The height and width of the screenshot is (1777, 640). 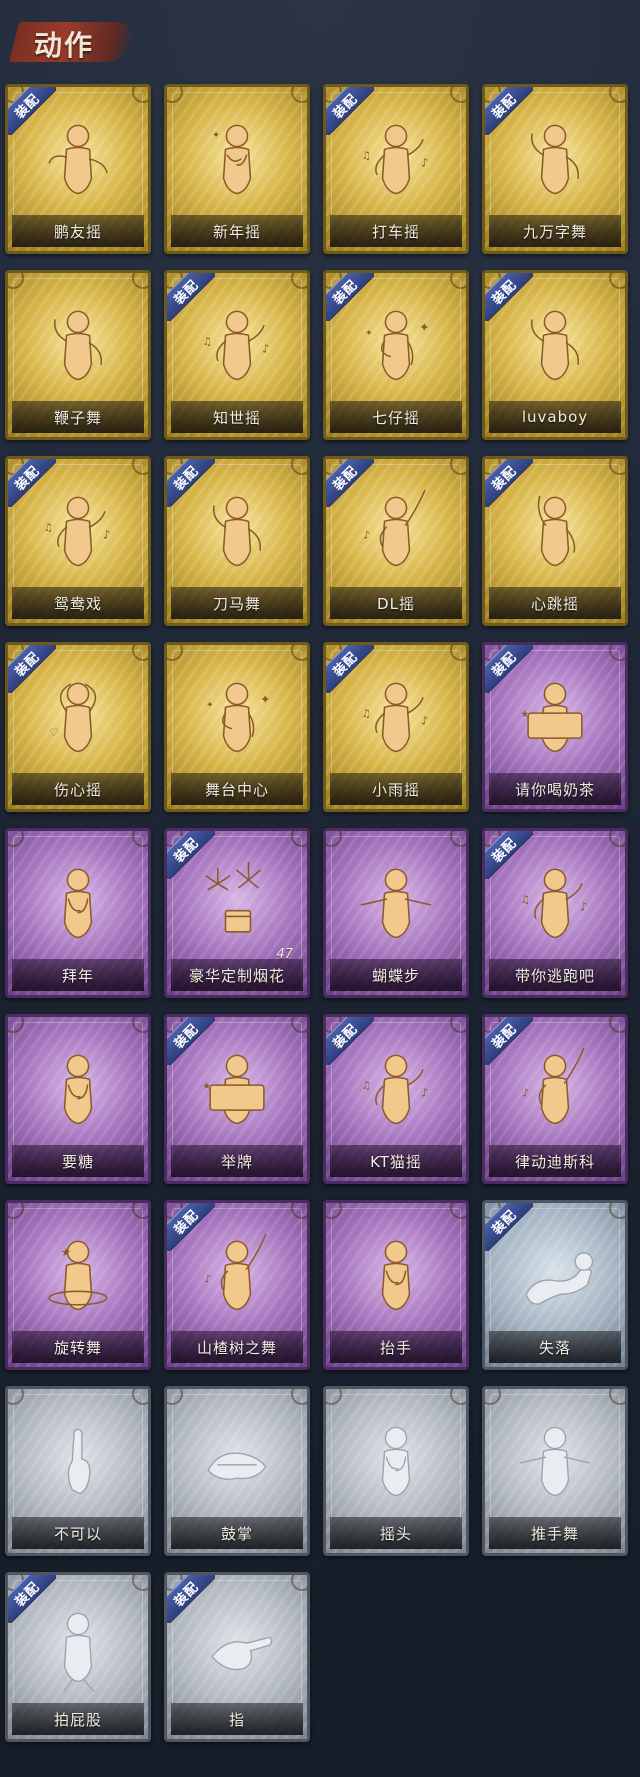 What do you see at coordinates (395, 417) in the screenshot?
I see `emote-name: 七仔摇` at bounding box center [395, 417].